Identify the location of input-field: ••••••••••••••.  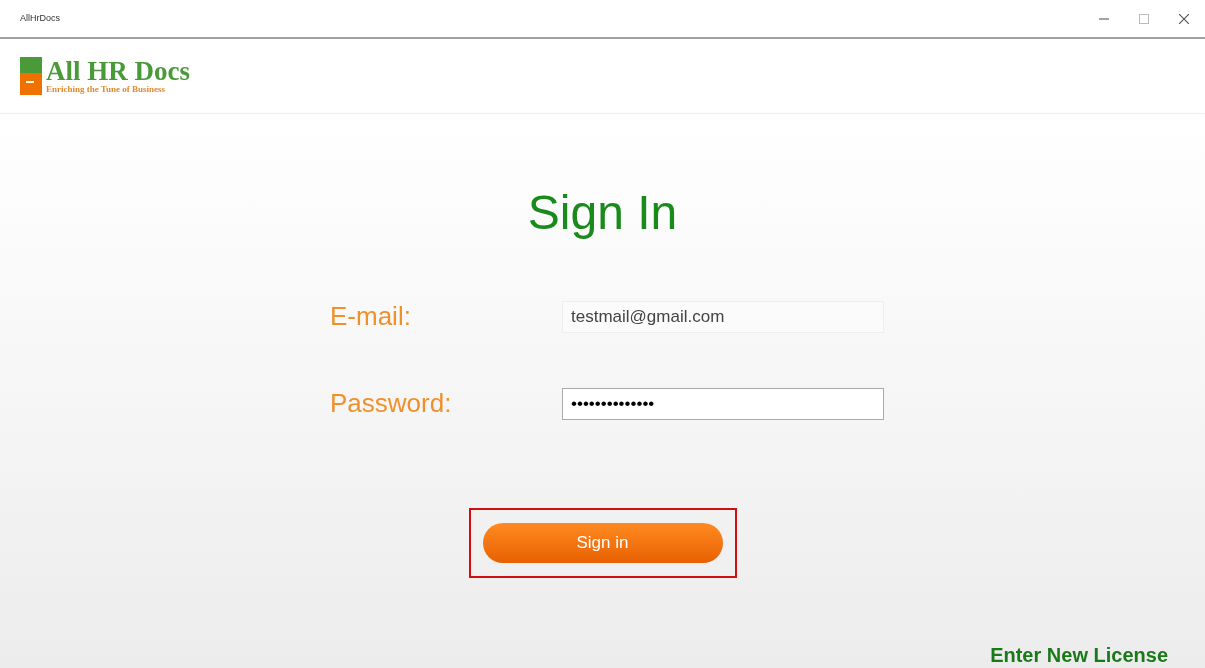
(723, 403).